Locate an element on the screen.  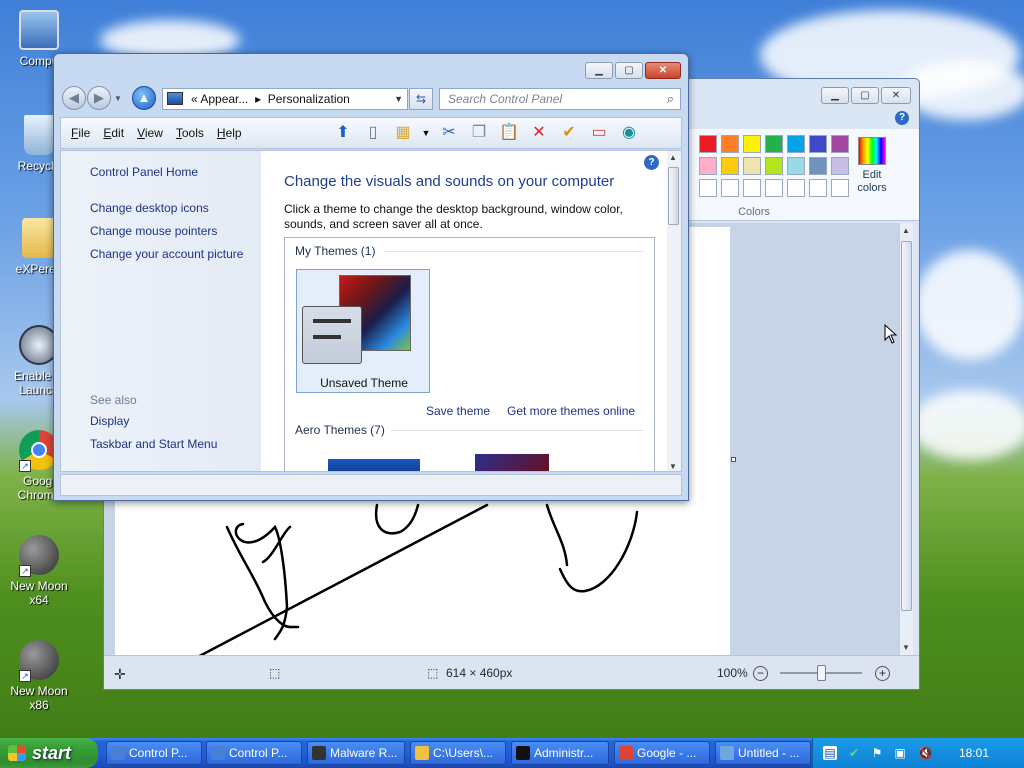
properties-icon: ▭ is located at coordinates (599, 133).